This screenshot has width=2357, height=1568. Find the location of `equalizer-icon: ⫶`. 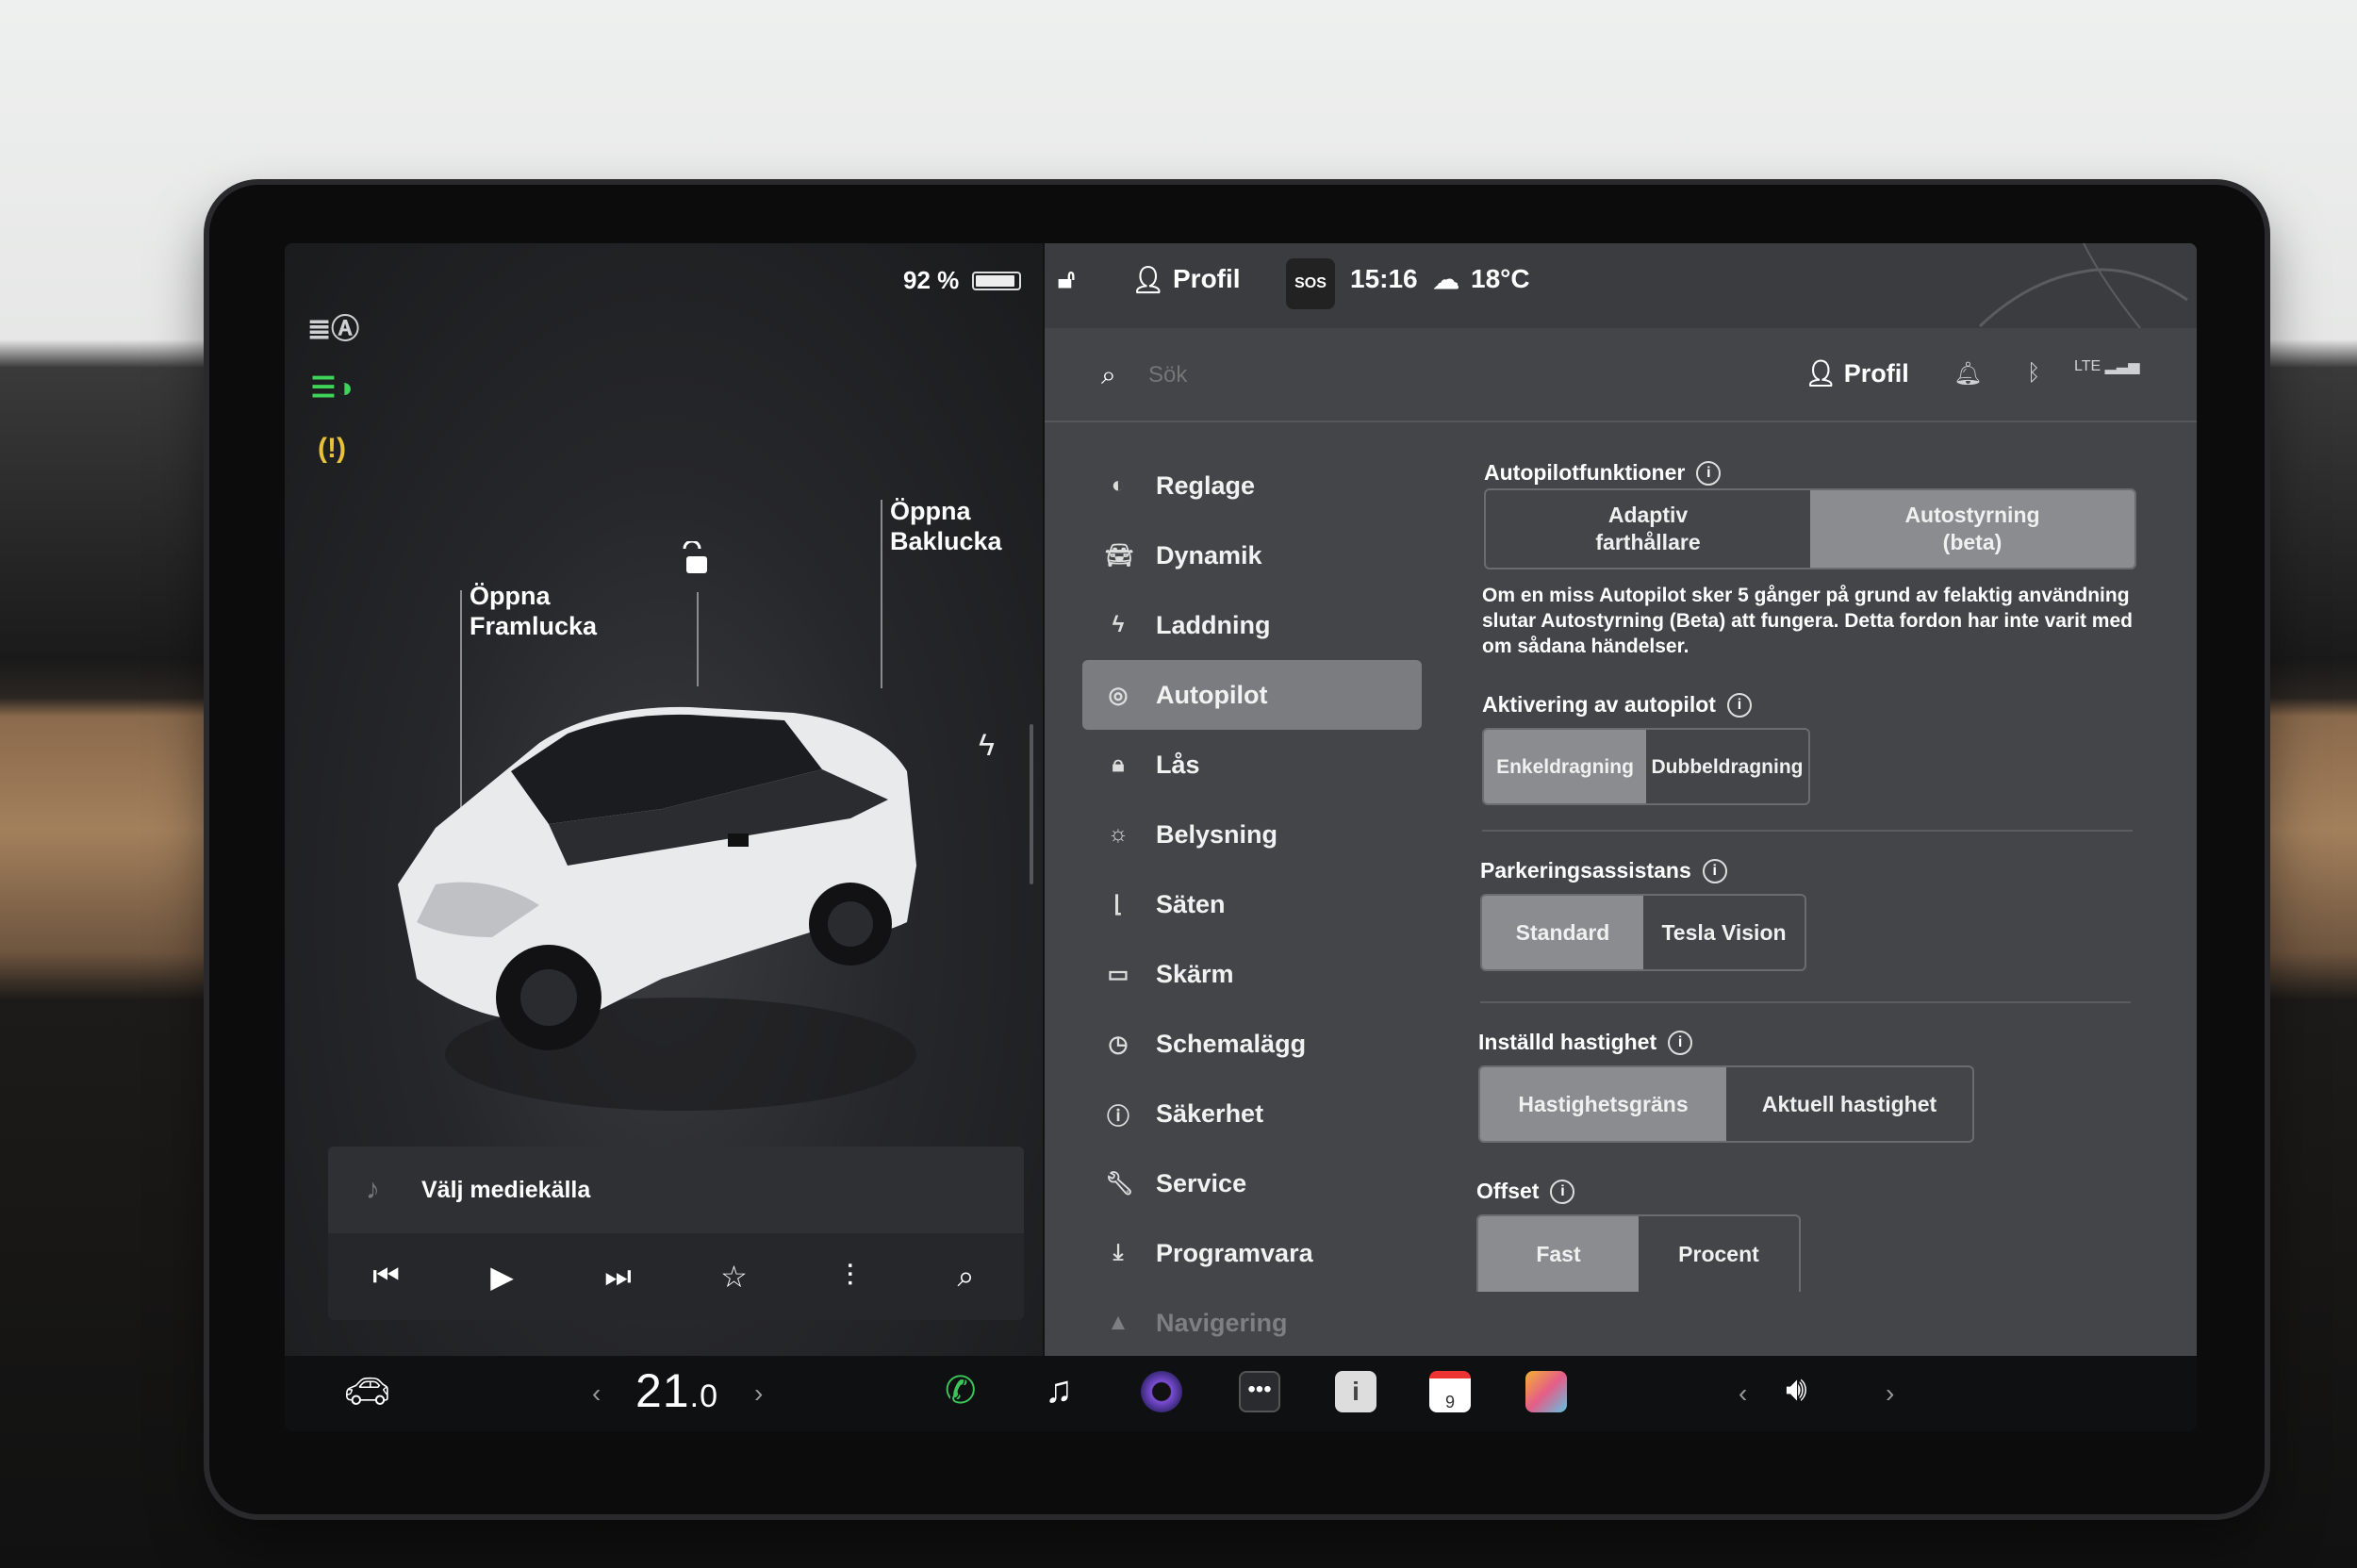

equalizer-icon: ⫶ is located at coordinates (850, 1277).